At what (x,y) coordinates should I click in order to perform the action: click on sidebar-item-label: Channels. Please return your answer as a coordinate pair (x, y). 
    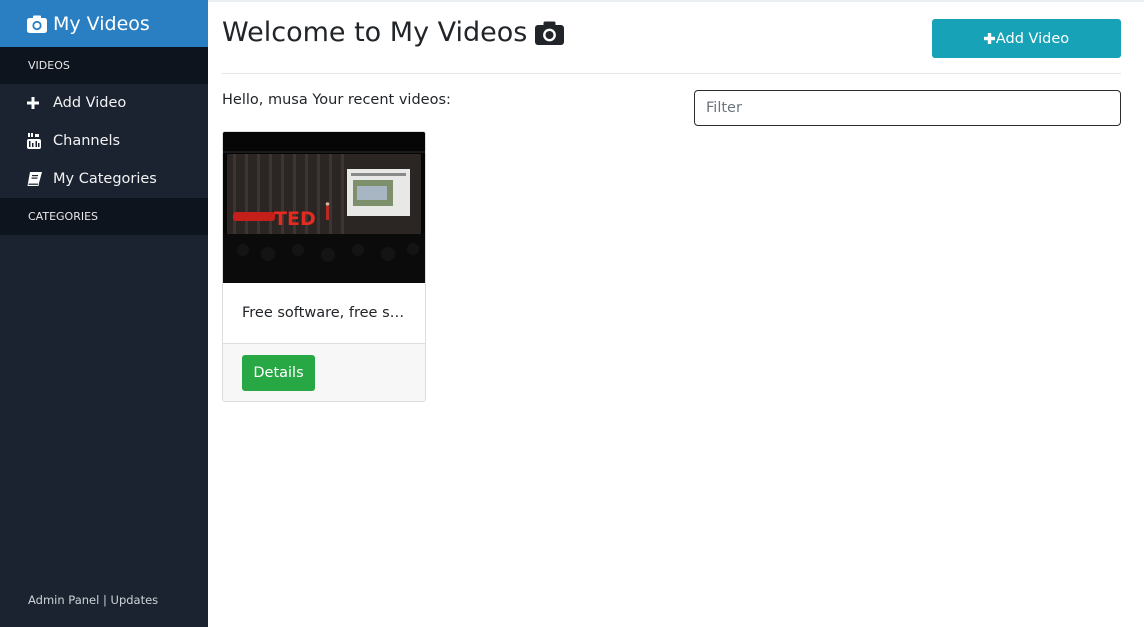
    Looking at the image, I should click on (87, 141).